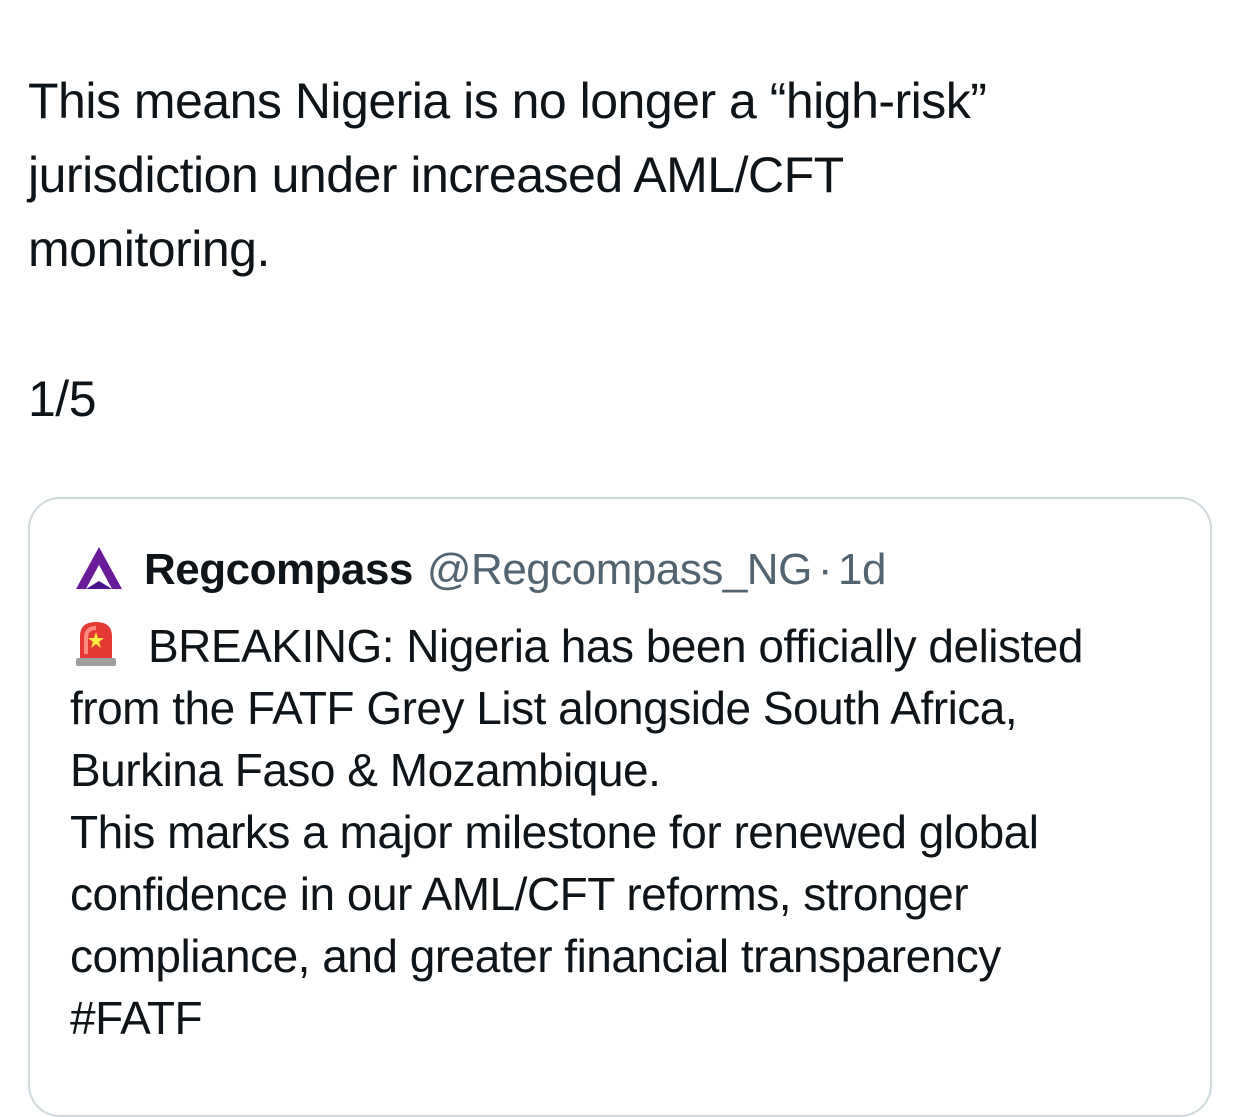  I want to click on quoted-author-handle: @Regcompass_NG, so click(619, 570).